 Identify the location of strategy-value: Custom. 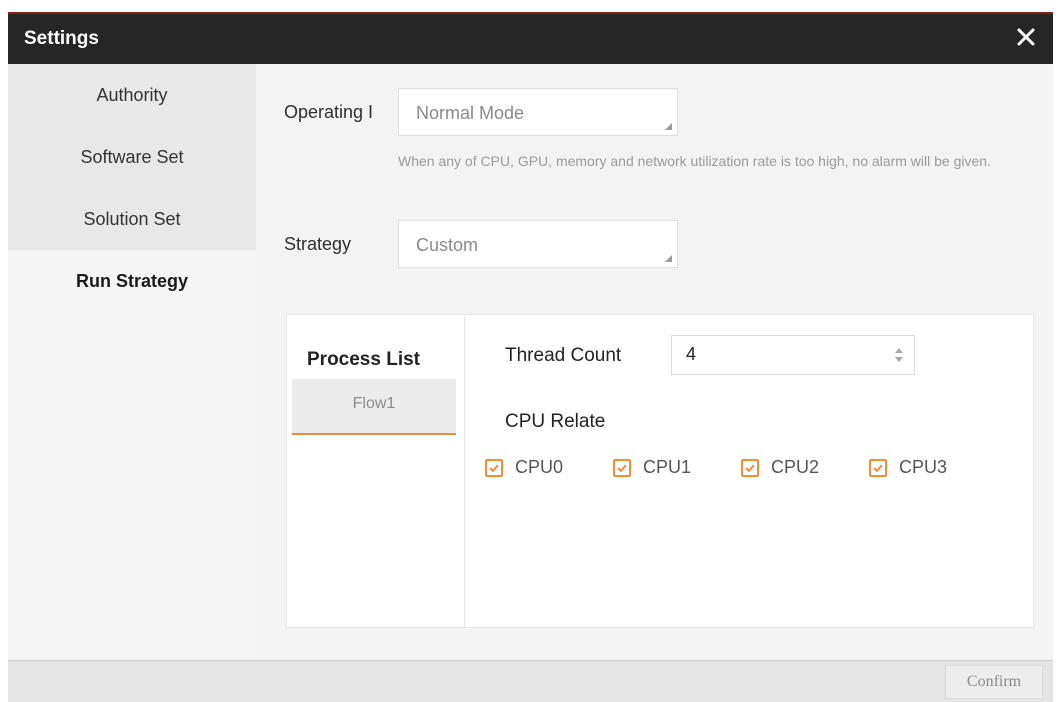
(447, 245).